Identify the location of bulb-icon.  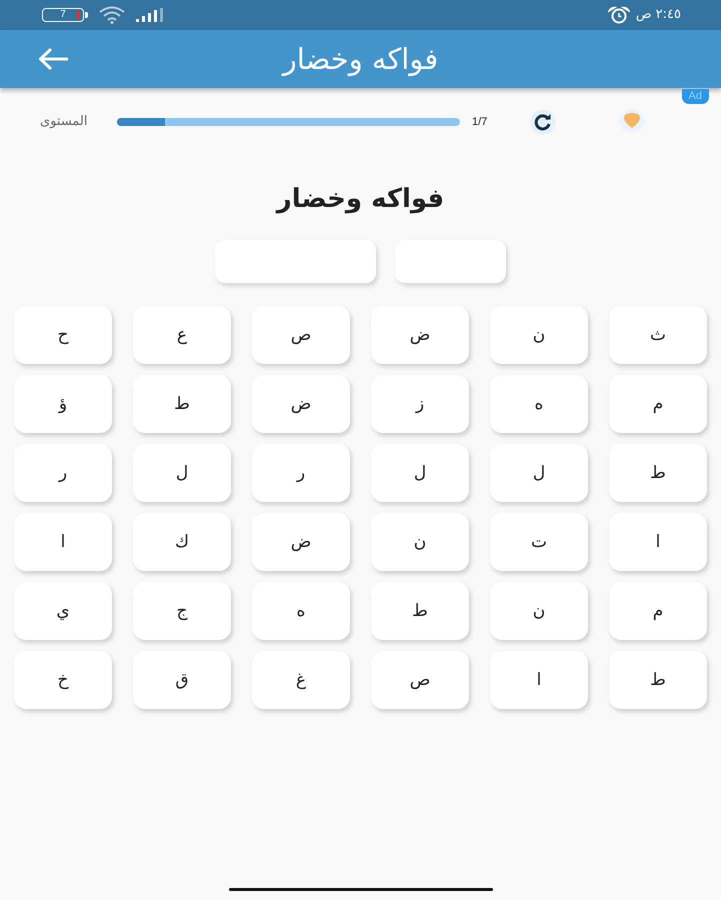
(632, 122).